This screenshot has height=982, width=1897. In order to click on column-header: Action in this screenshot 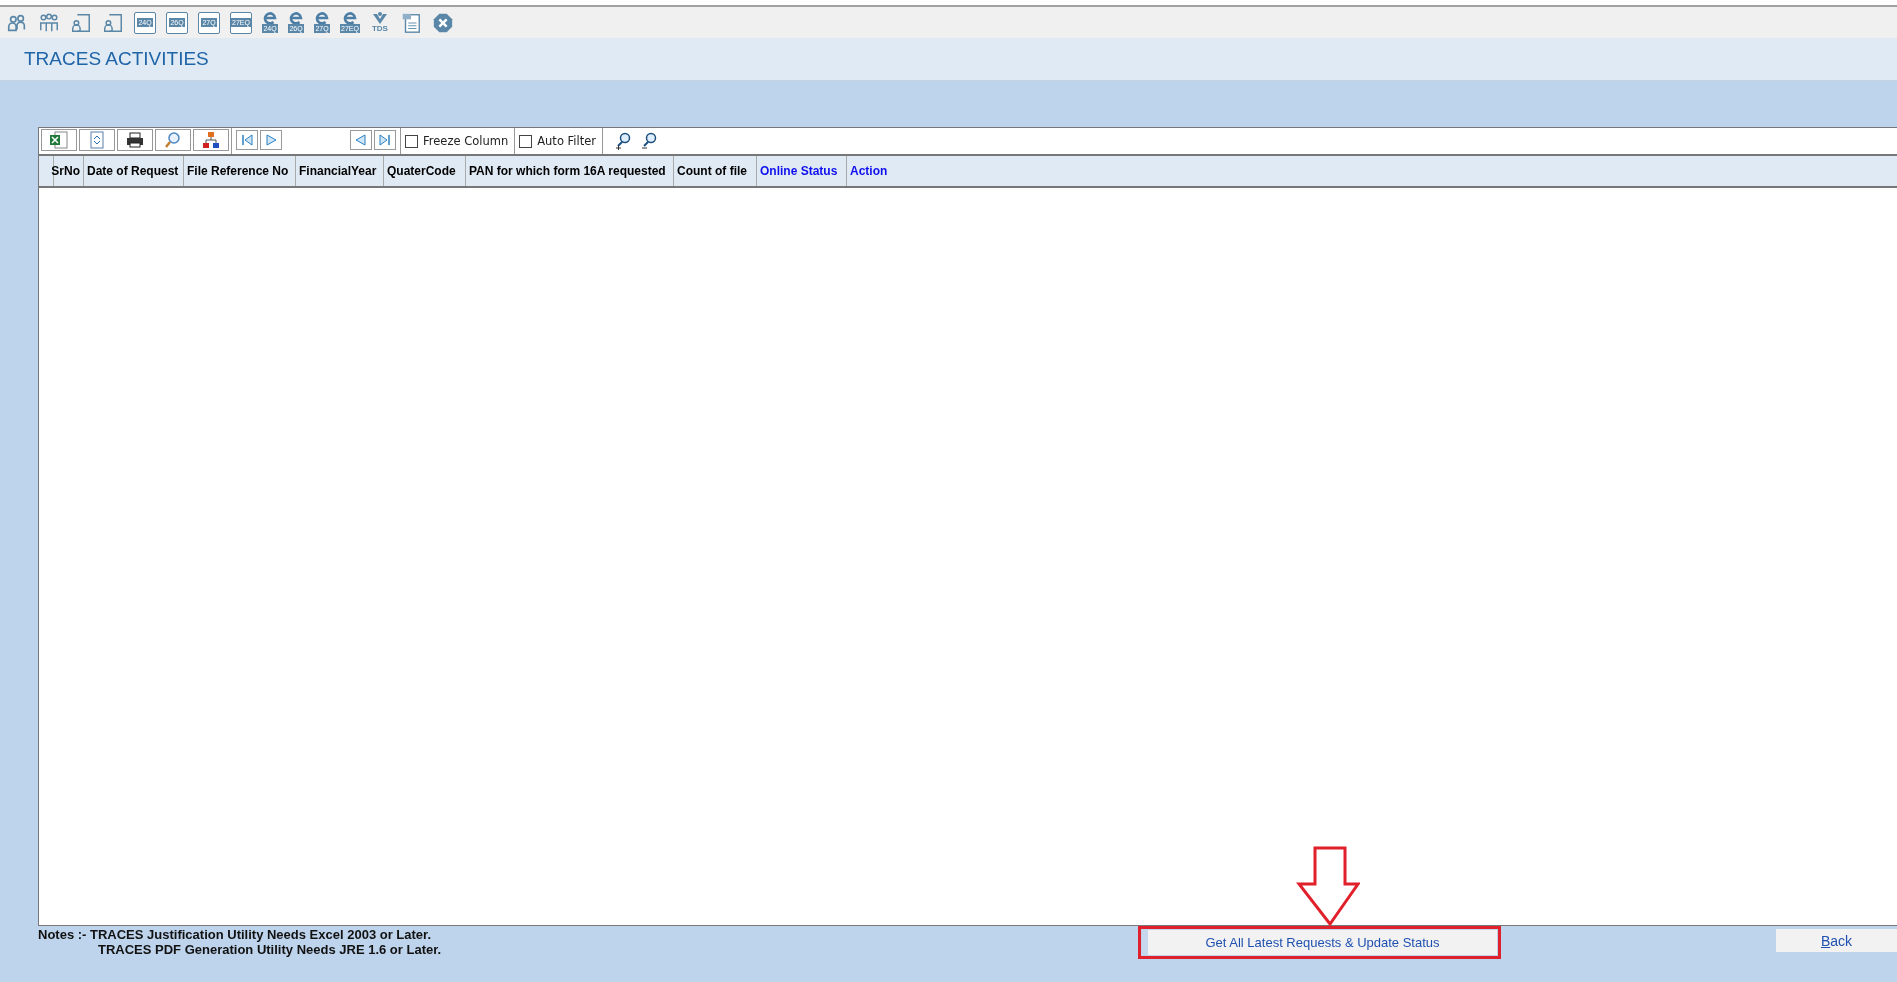, I will do `click(907, 171)`.